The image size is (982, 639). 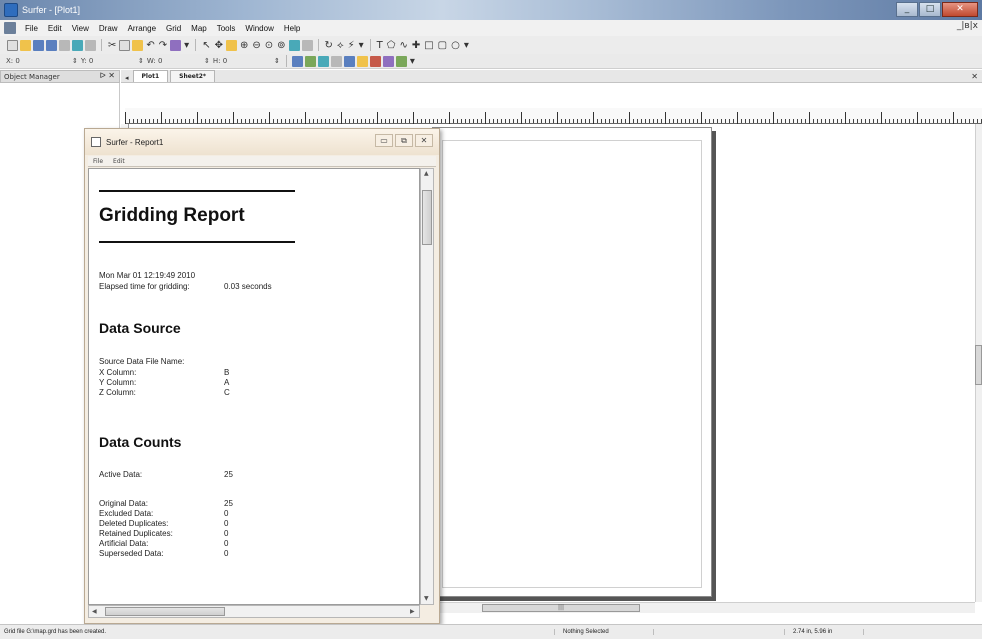 I want to click on new-image-map-icon, so click(x=310, y=61).